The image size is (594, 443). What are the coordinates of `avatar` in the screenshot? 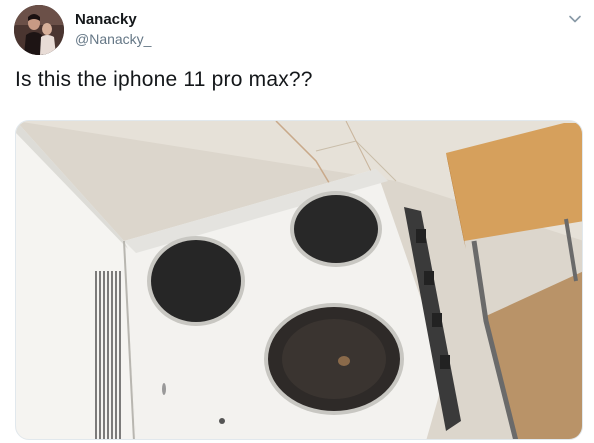 It's located at (39, 30).